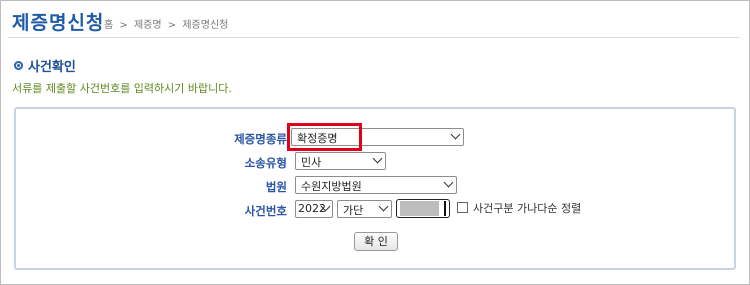 The image size is (750, 285). What do you see at coordinates (265, 163) in the screenshot?
I see `lawsuit-type-label: 소송유형` at bounding box center [265, 163].